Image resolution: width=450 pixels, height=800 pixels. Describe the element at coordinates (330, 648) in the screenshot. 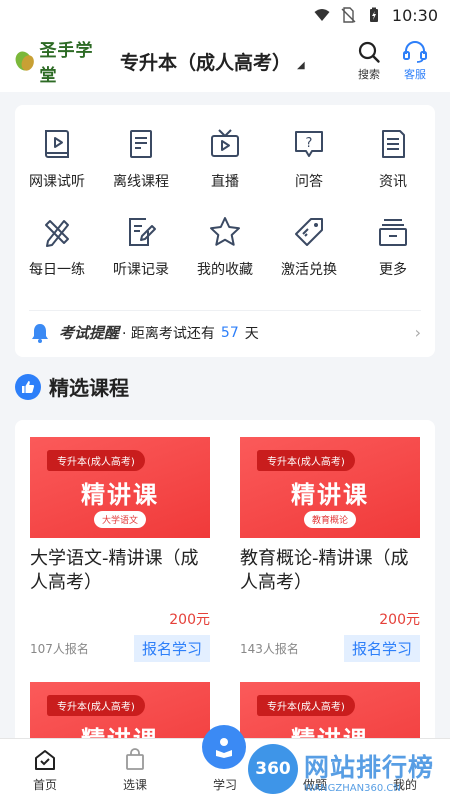

I see `course-meta: 143人报名 报名学习` at that location.